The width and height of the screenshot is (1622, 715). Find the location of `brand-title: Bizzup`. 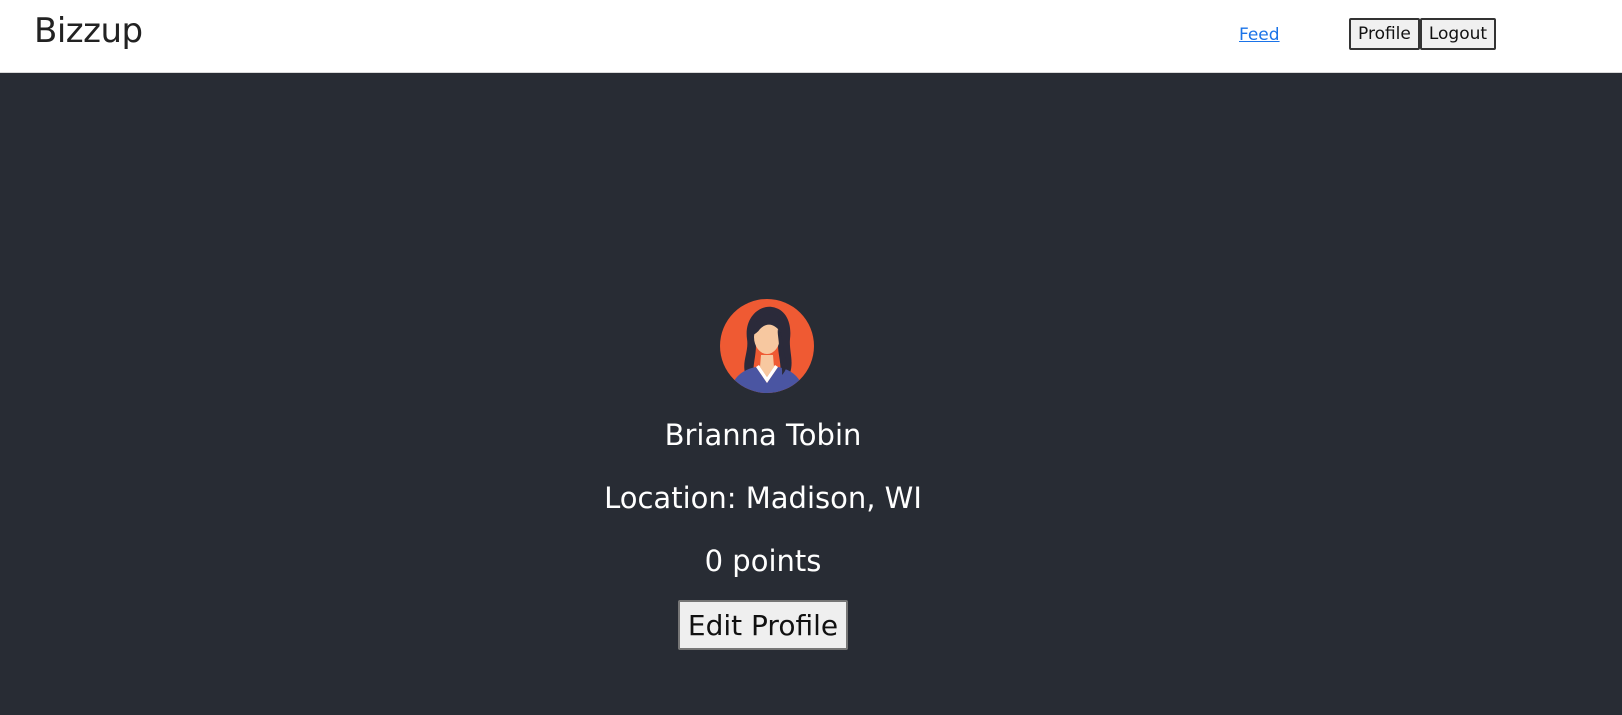

brand-title: Bizzup is located at coordinates (88, 31).